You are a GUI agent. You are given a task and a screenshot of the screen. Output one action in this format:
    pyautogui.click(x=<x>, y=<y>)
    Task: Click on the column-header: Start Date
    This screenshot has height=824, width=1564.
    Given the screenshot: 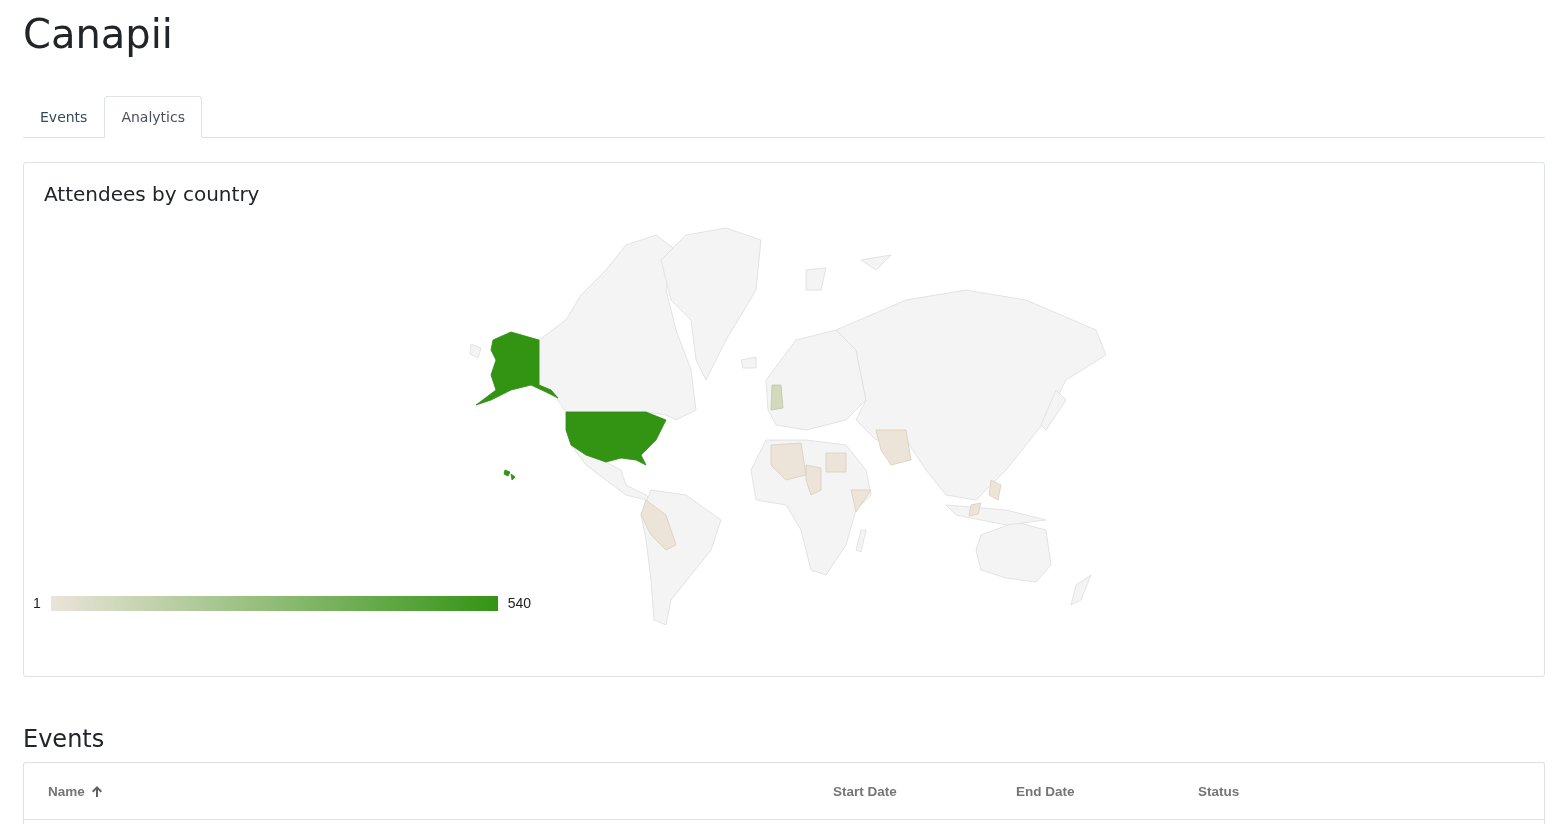 What is the action you would take?
    pyautogui.click(x=865, y=791)
    